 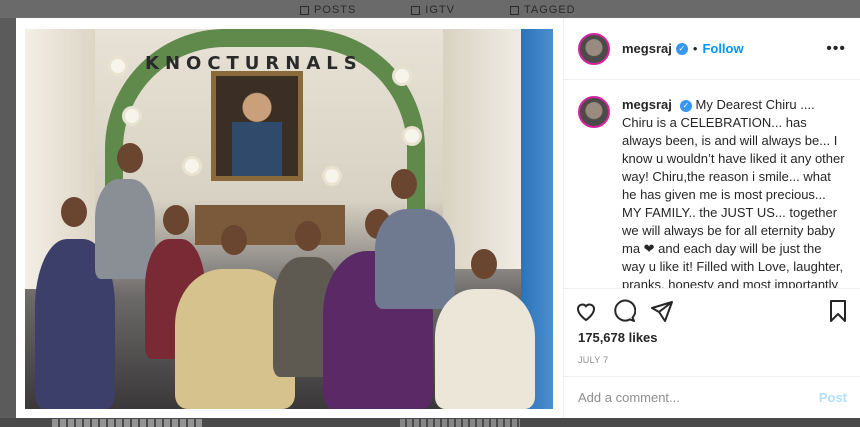 I want to click on tab-tagged: TAGGED, so click(x=542, y=10).